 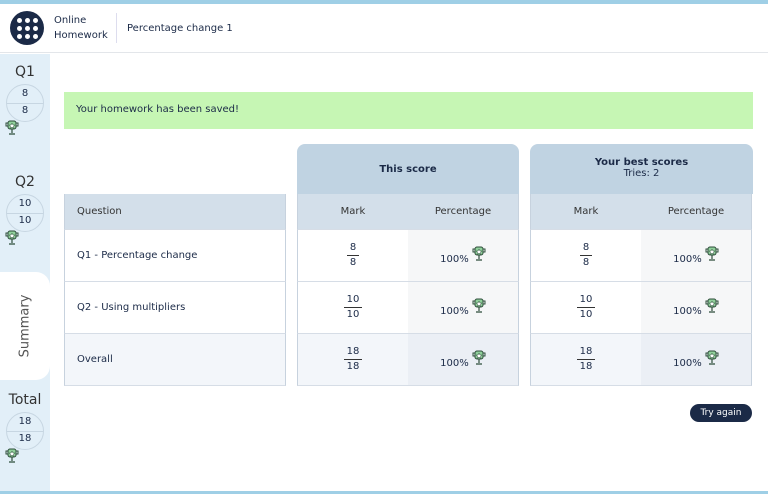 I want to click on try-again-button: Try again, so click(x=721, y=413).